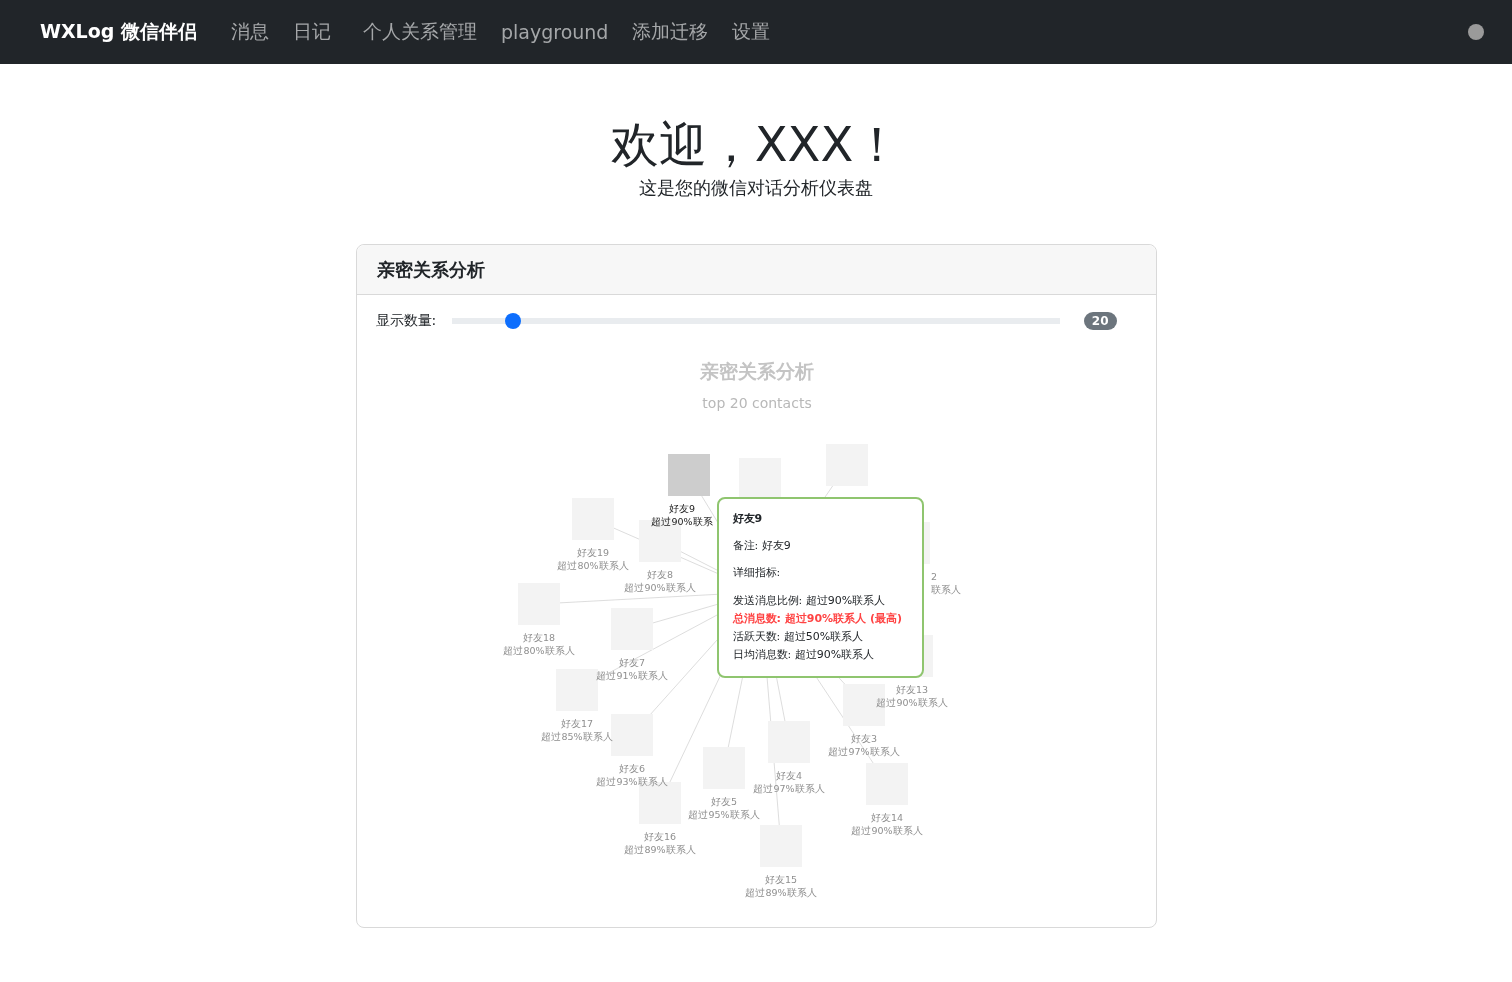 This screenshot has height=982, width=1512. Describe the element at coordinates (804, 655) in the screenshot. I see `tooltip-metric: 日均消息数: 超过90%联系人` at that location.